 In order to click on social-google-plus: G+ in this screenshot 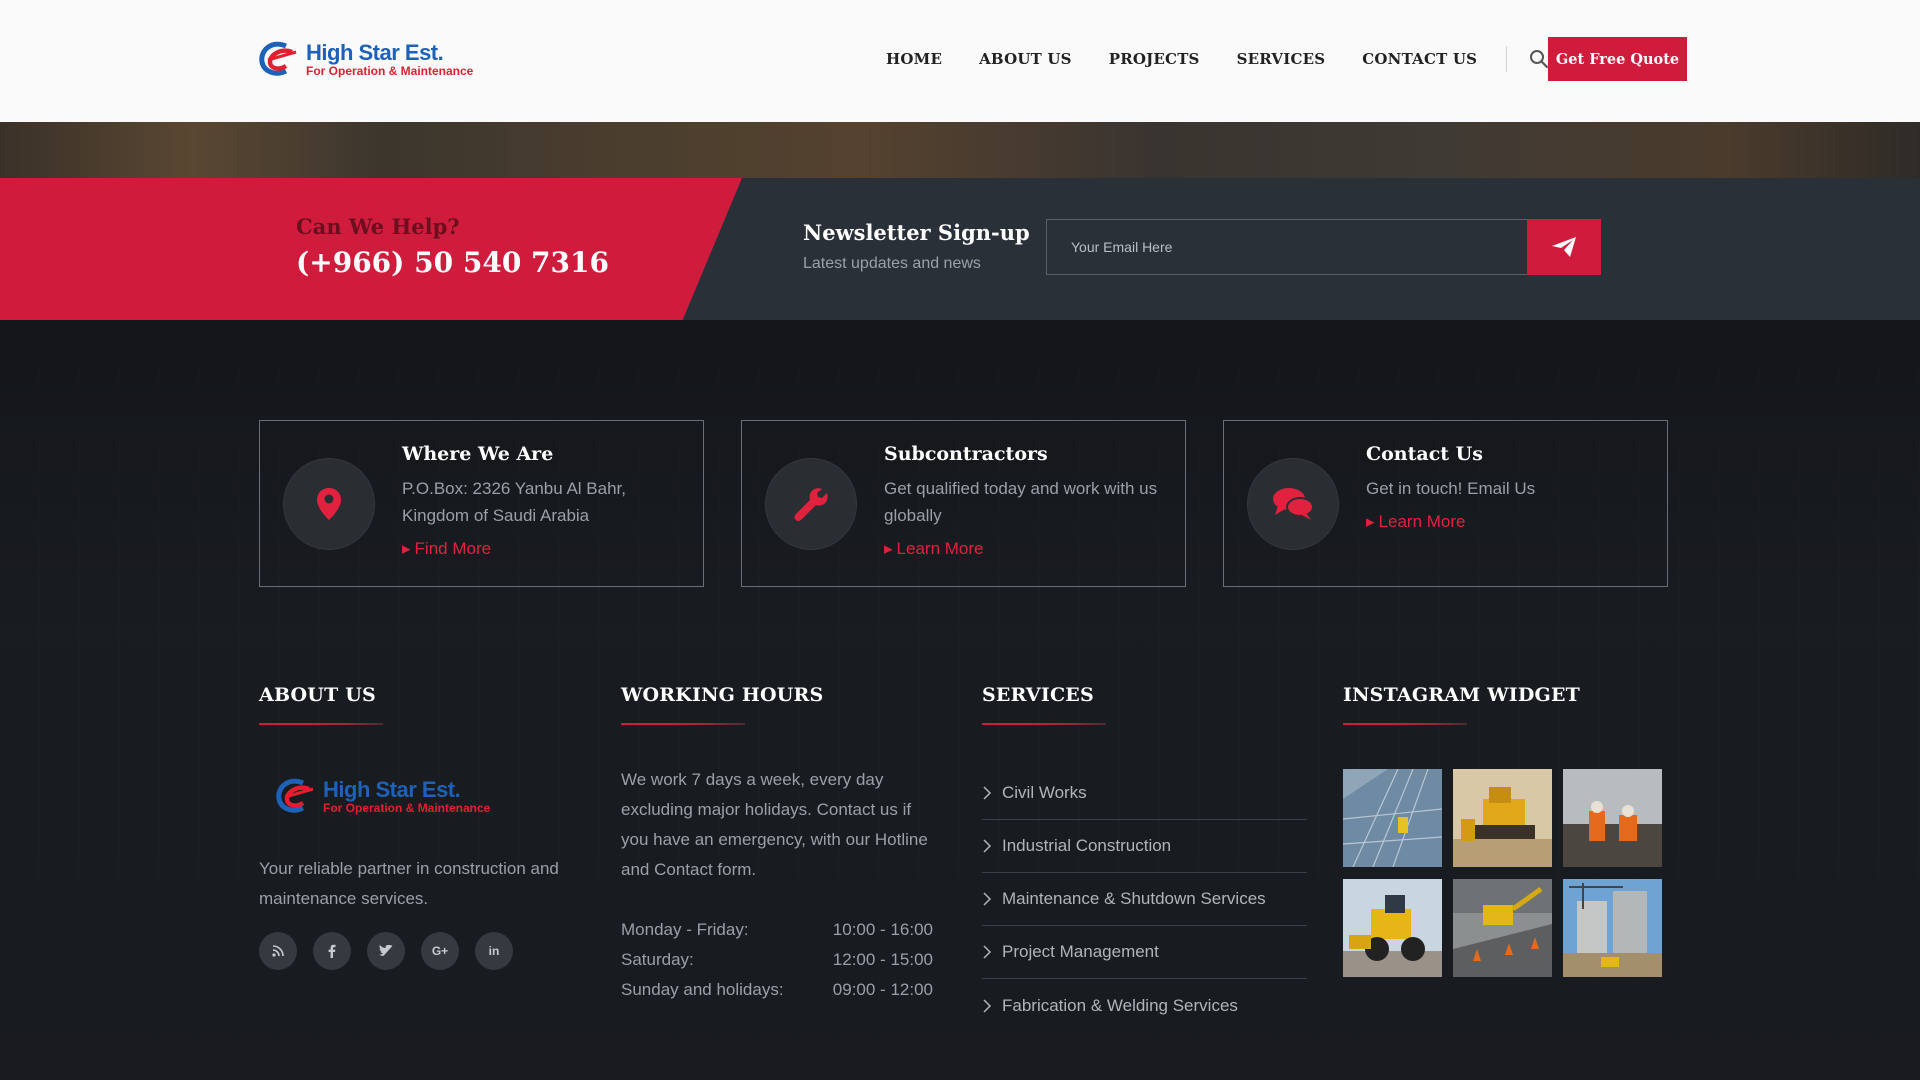, I will do `click(440, 951)`.